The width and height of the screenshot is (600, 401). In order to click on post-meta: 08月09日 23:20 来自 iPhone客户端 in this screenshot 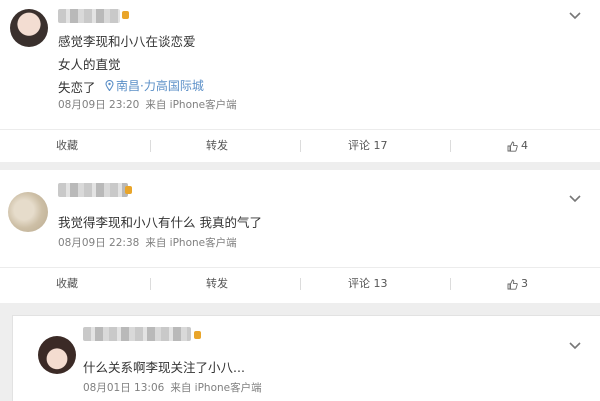, I will do `click(147, 104)`.